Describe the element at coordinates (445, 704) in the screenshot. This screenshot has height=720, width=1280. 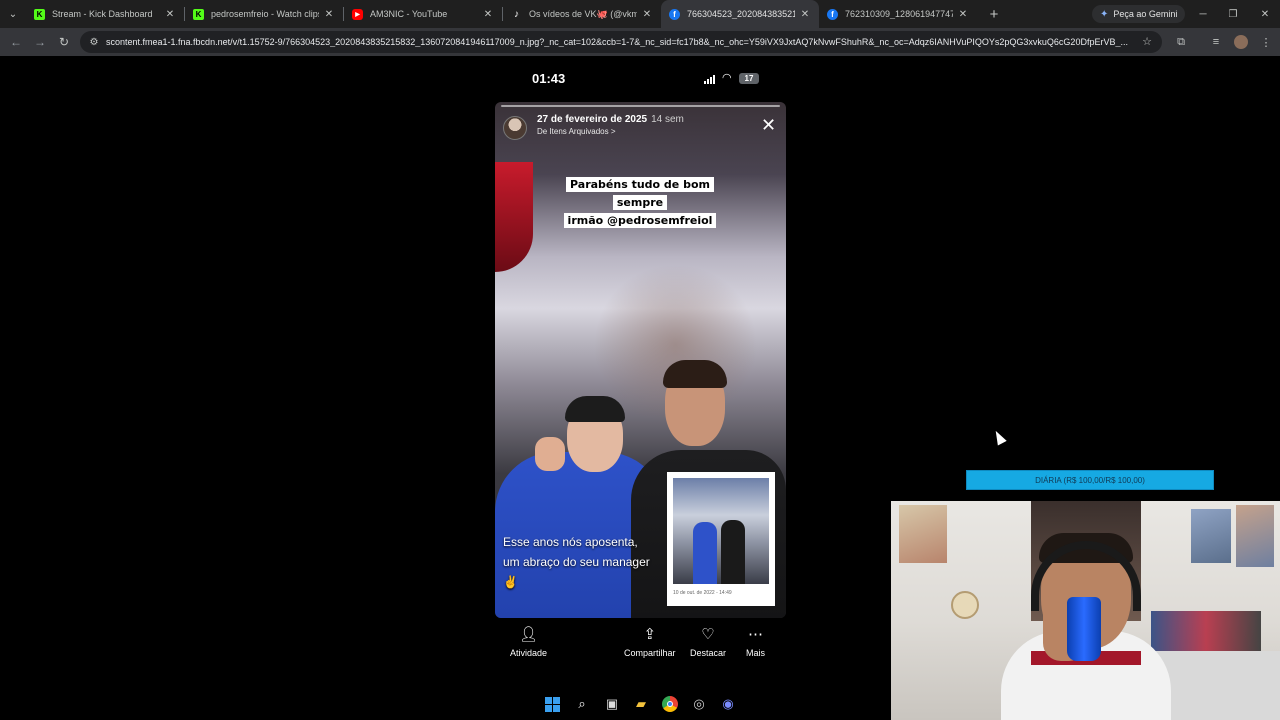
I see `windows-taskbar` at that location.